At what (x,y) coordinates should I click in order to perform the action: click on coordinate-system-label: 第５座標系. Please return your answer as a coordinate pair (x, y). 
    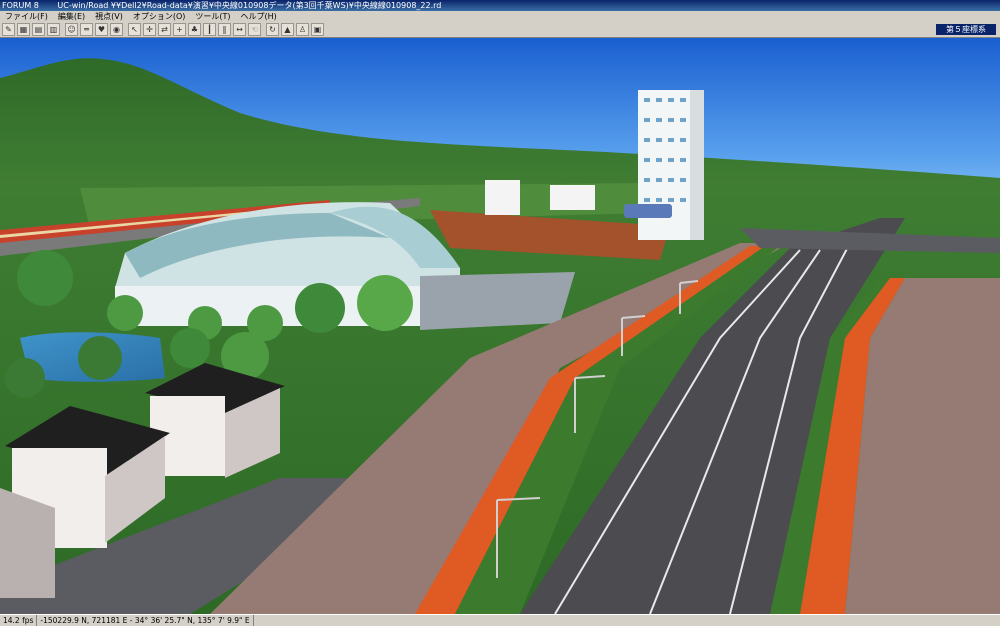
    Looking at the image, I should click on (966, 29).